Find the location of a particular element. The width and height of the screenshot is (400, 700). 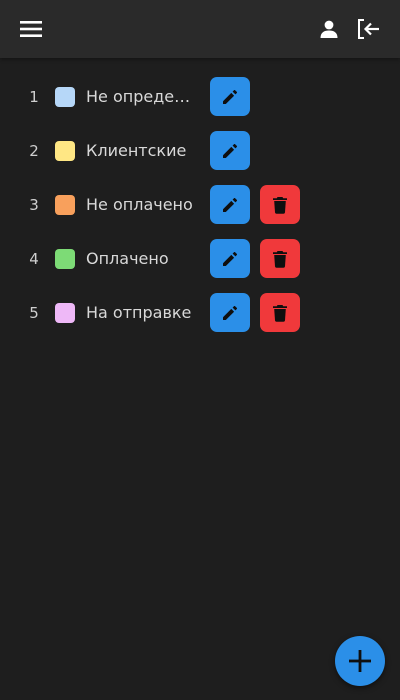

add-status-button is located at coordinates (360, 661).